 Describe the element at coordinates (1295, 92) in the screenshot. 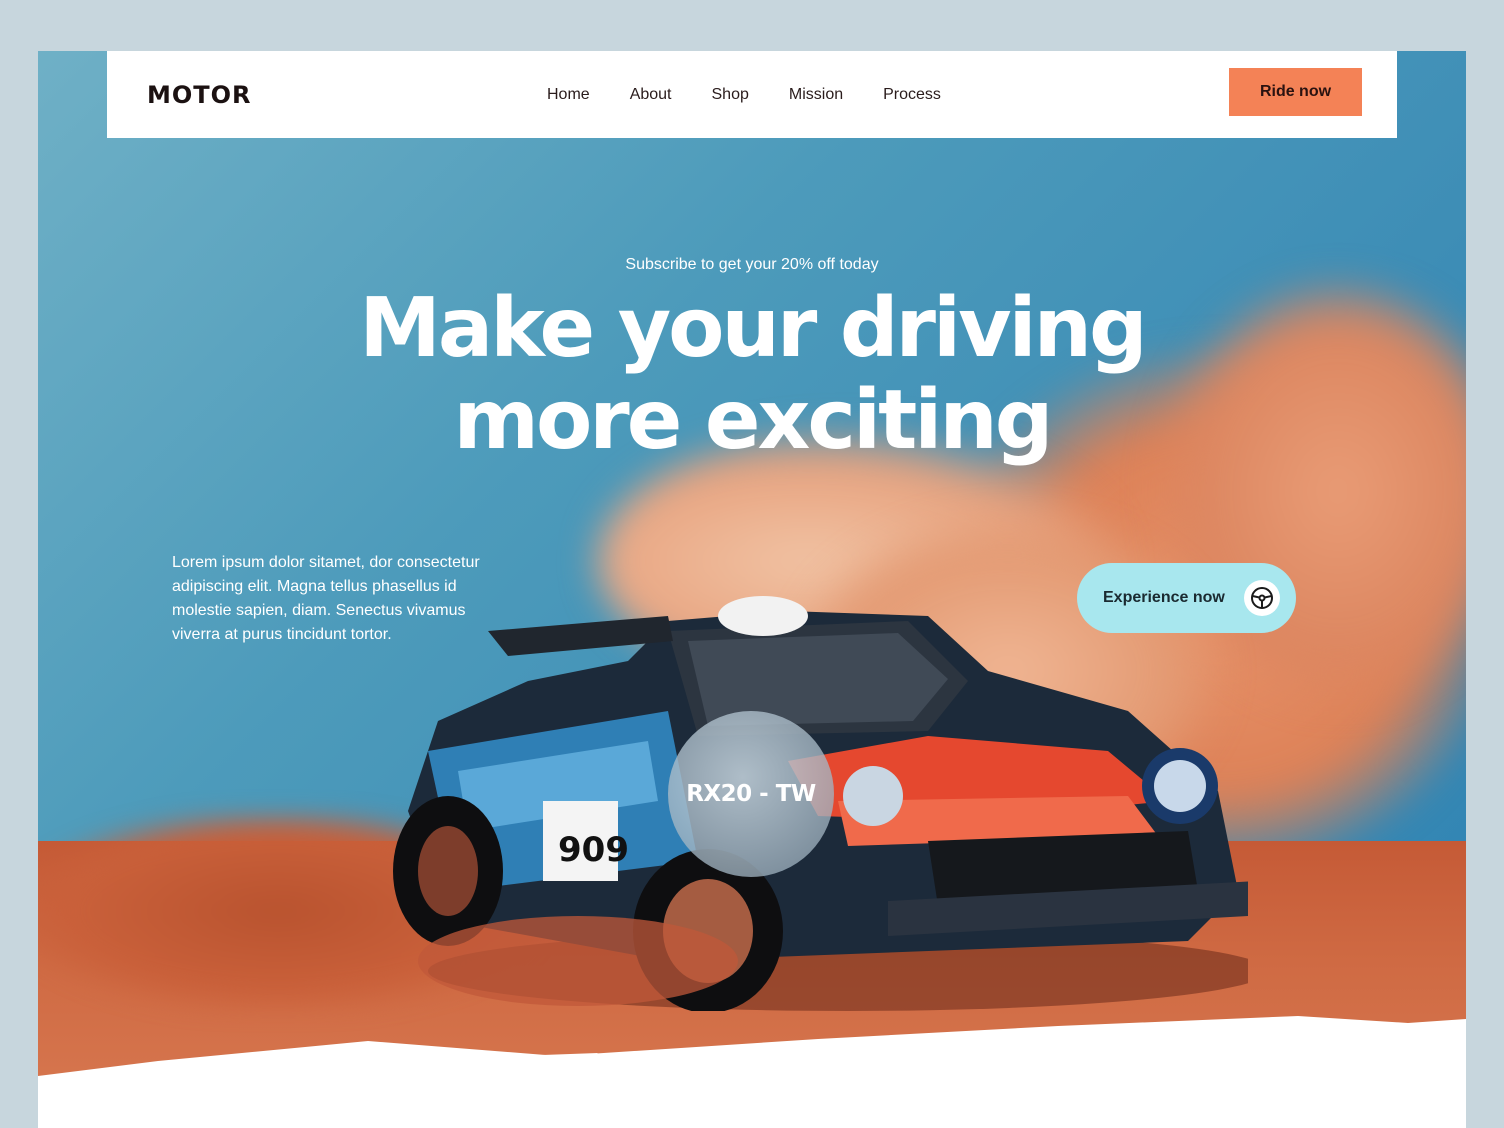

I see `ride-now-button: Ride now` at that location.